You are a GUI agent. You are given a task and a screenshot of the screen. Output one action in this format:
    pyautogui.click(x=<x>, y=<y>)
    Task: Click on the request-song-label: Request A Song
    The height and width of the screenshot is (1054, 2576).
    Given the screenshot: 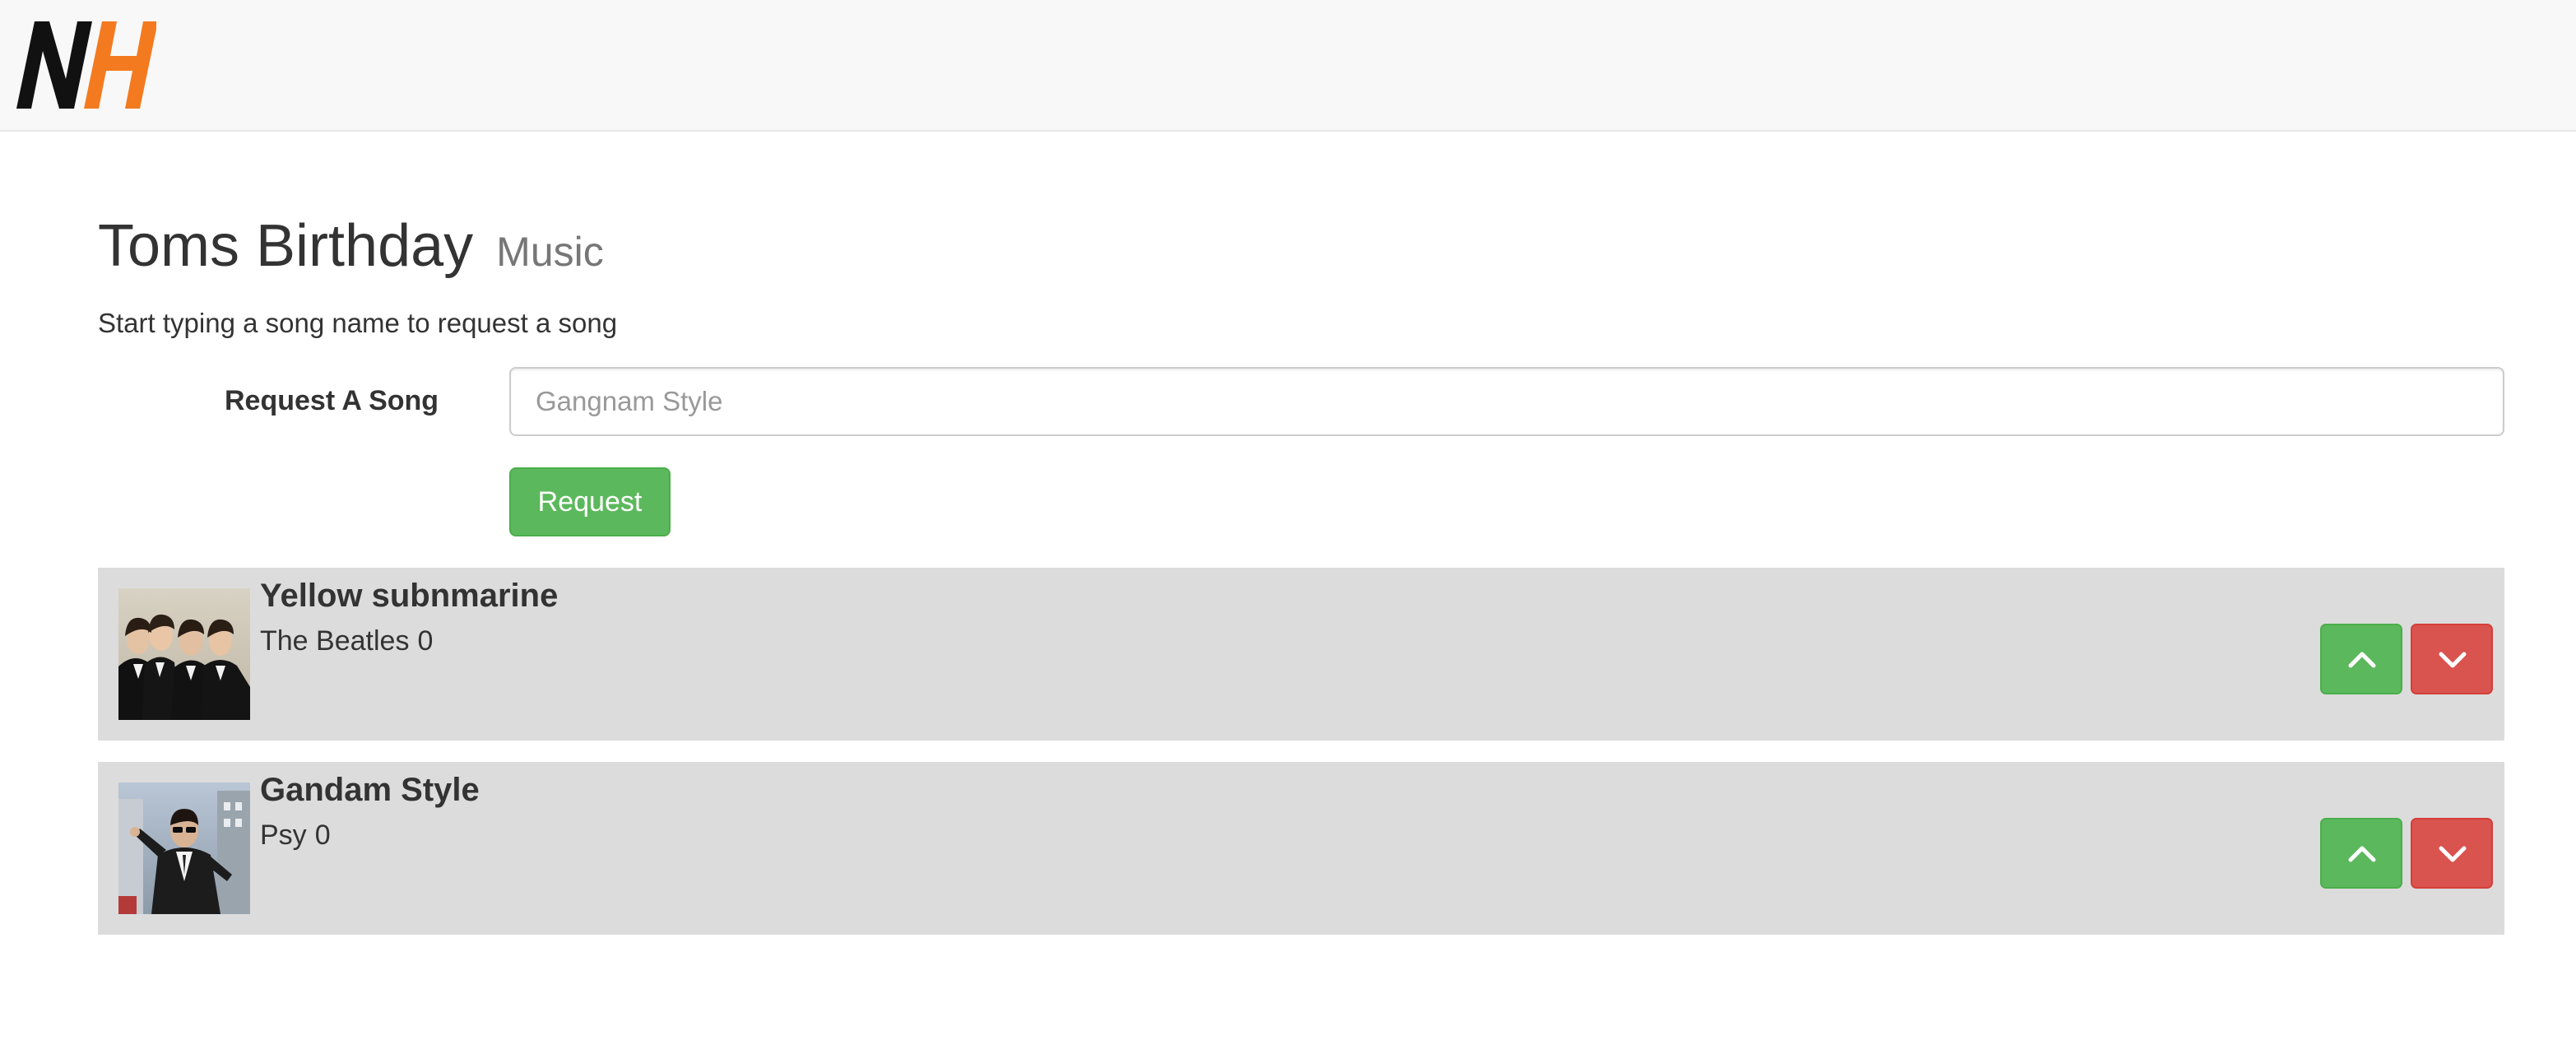 What is the action you would take?
    pyautogui.click(x=332, y=400)
    